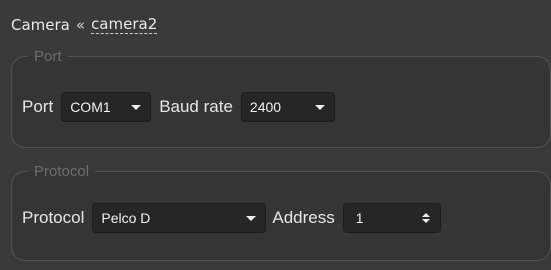 The height and width of the screenshot is (270, 551). What do you see at coordinates (359, 218) in the screenshot?
I see `address-spinbox-value: 1` at bounding box center [359, 218].